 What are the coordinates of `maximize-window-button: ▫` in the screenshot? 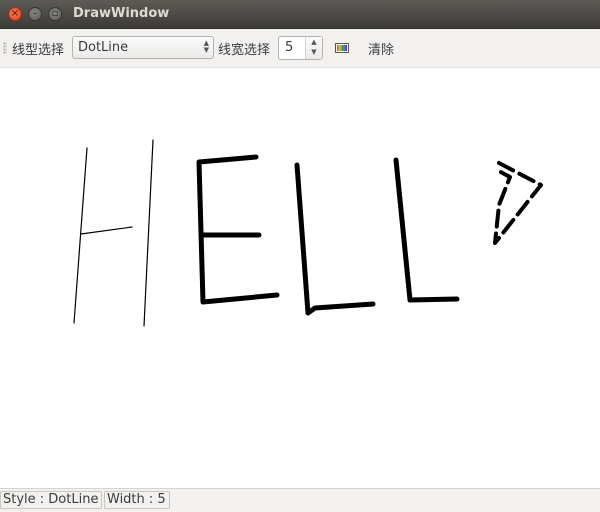 It's located at (55, 14).